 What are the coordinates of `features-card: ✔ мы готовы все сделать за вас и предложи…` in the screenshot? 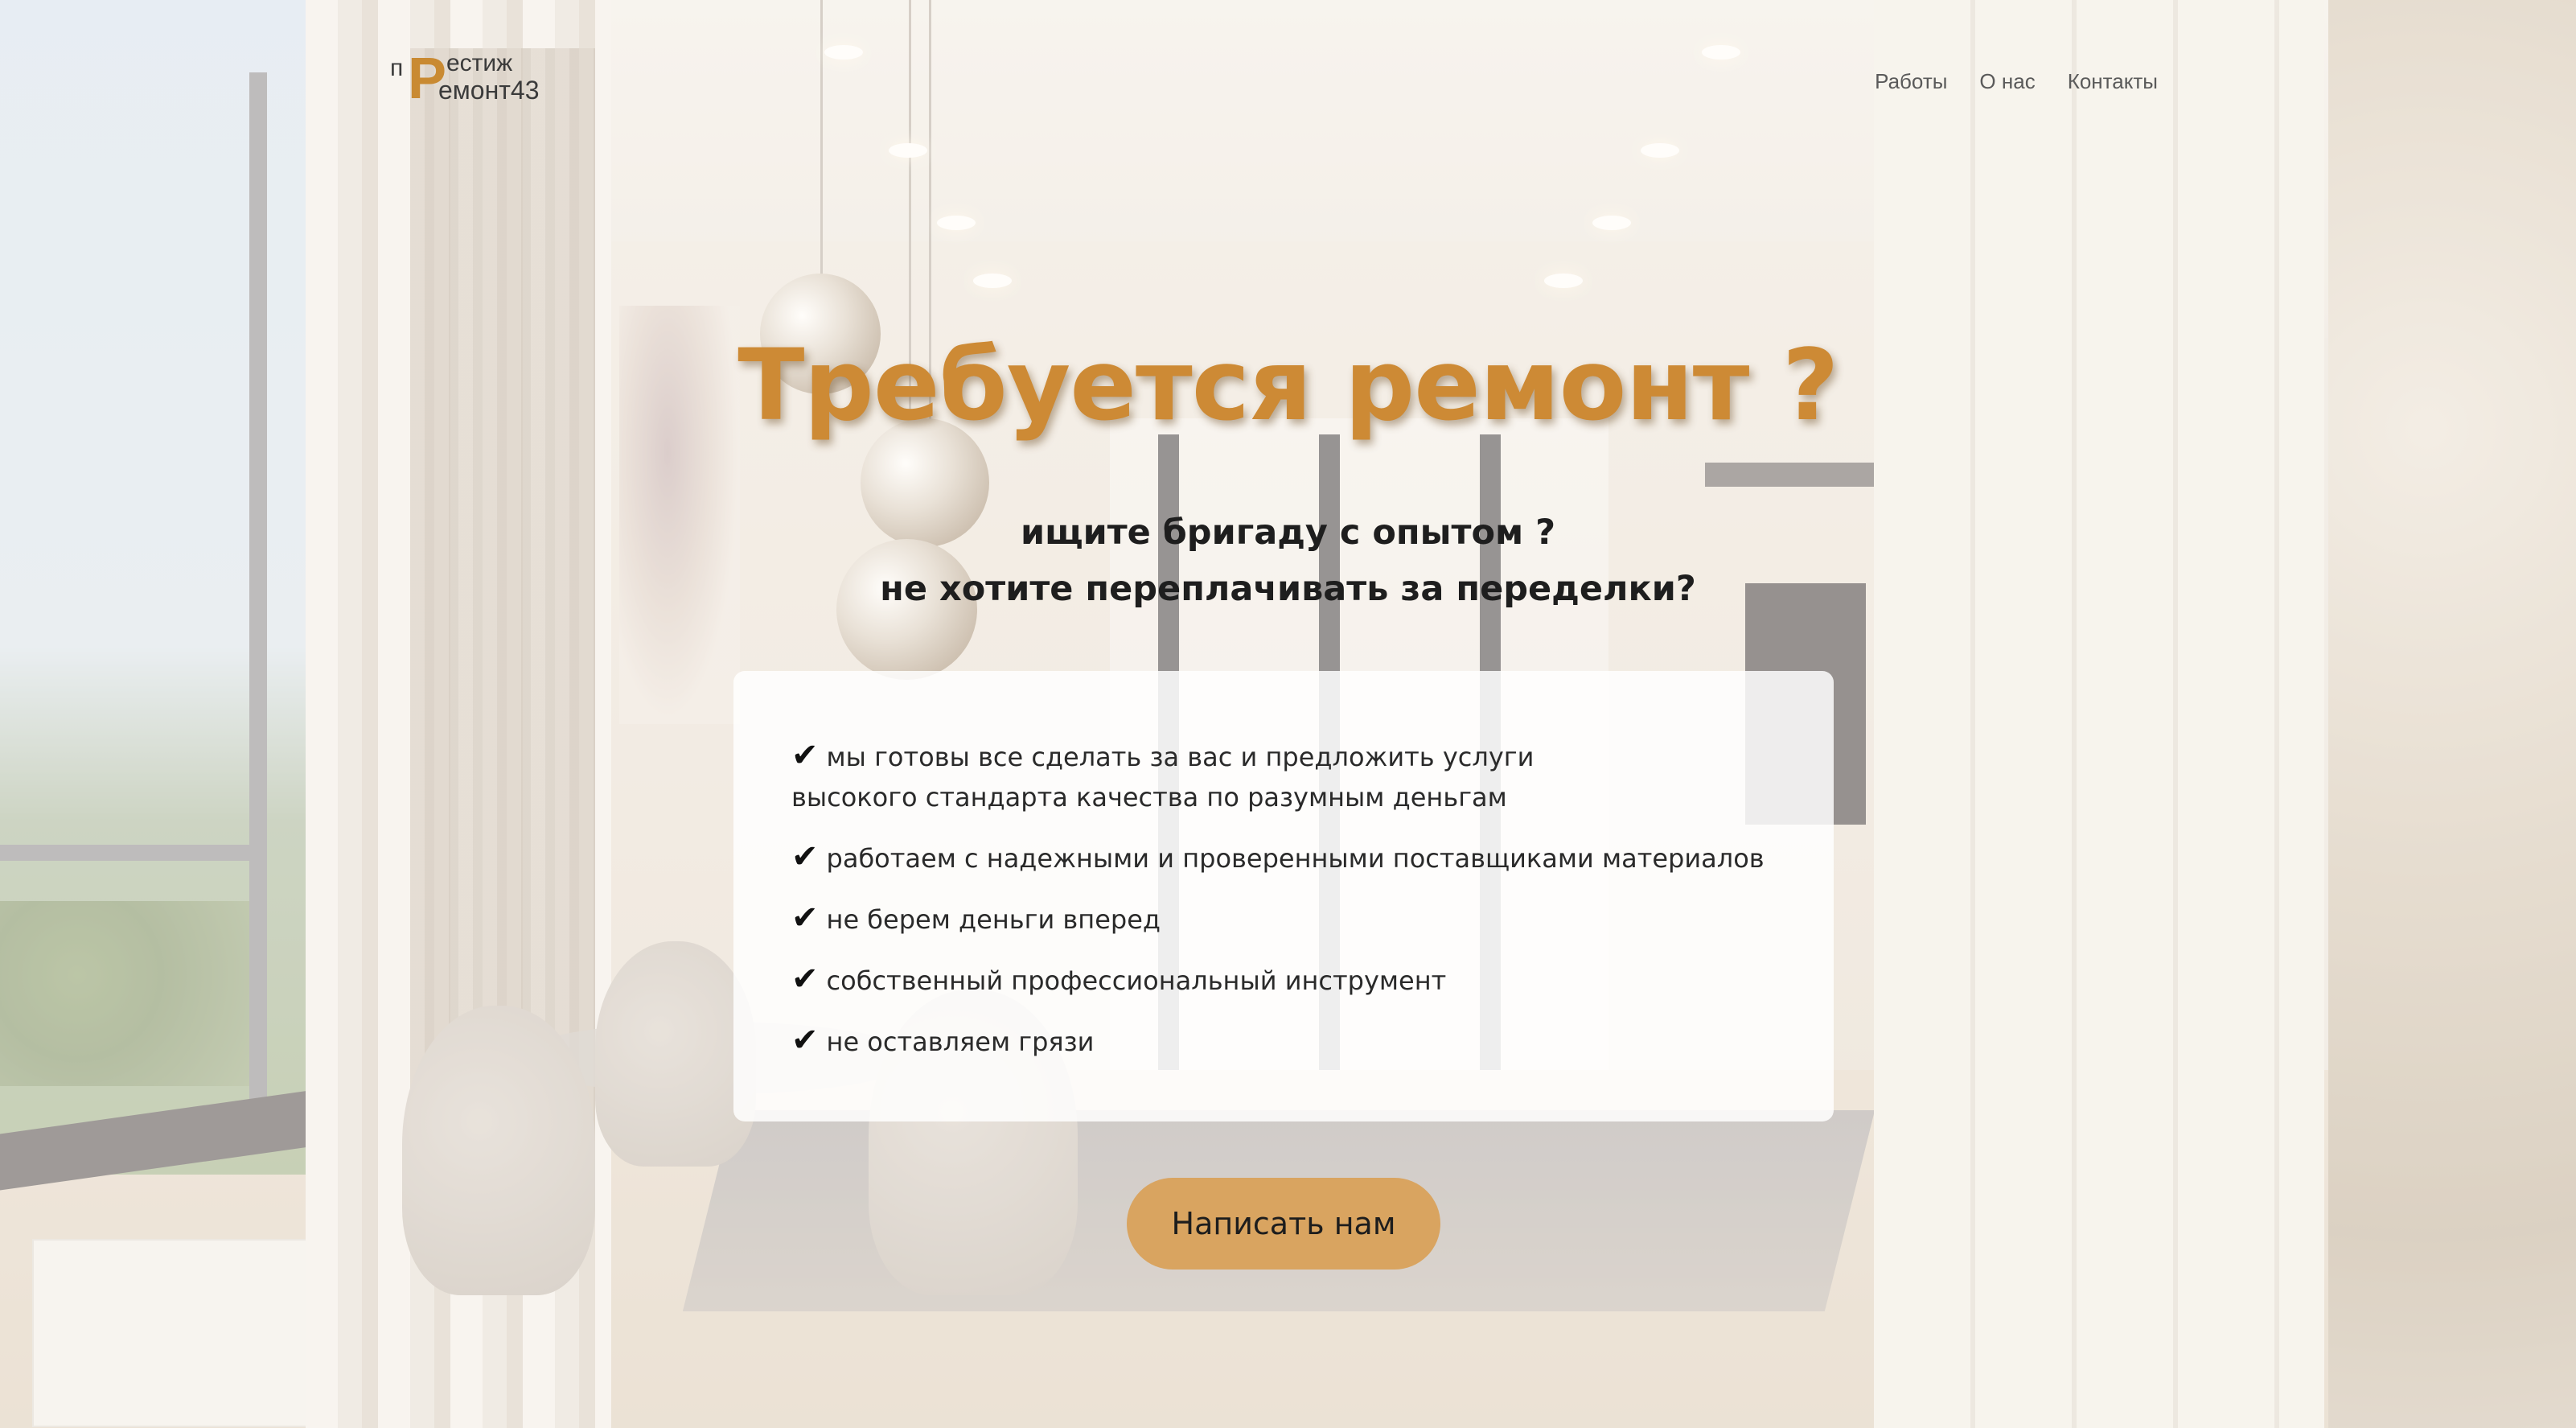 It's located at (1283, 896).